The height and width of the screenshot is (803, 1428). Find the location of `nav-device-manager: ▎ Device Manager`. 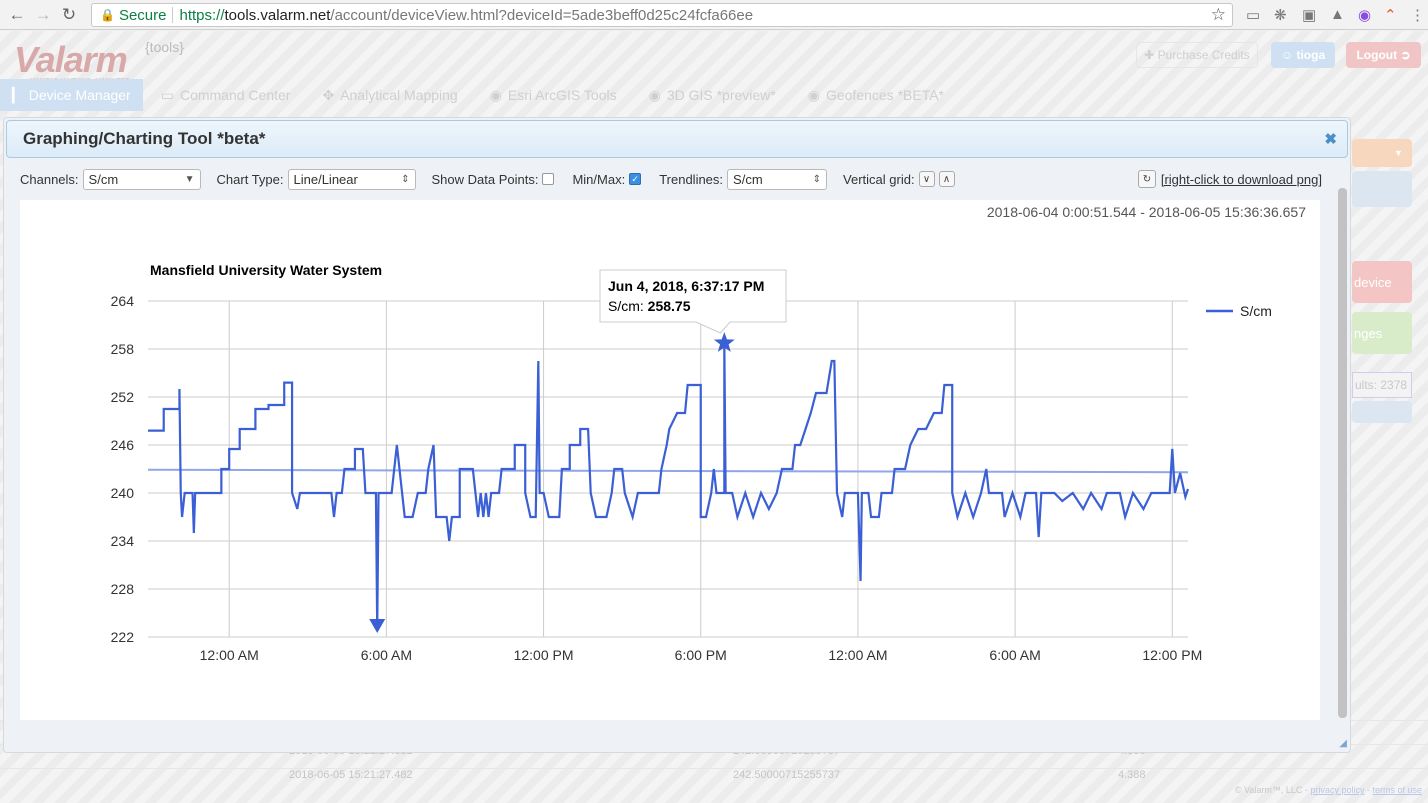

nav-device-manager: ▎ Device Manager is located at coordinates (71, 95).